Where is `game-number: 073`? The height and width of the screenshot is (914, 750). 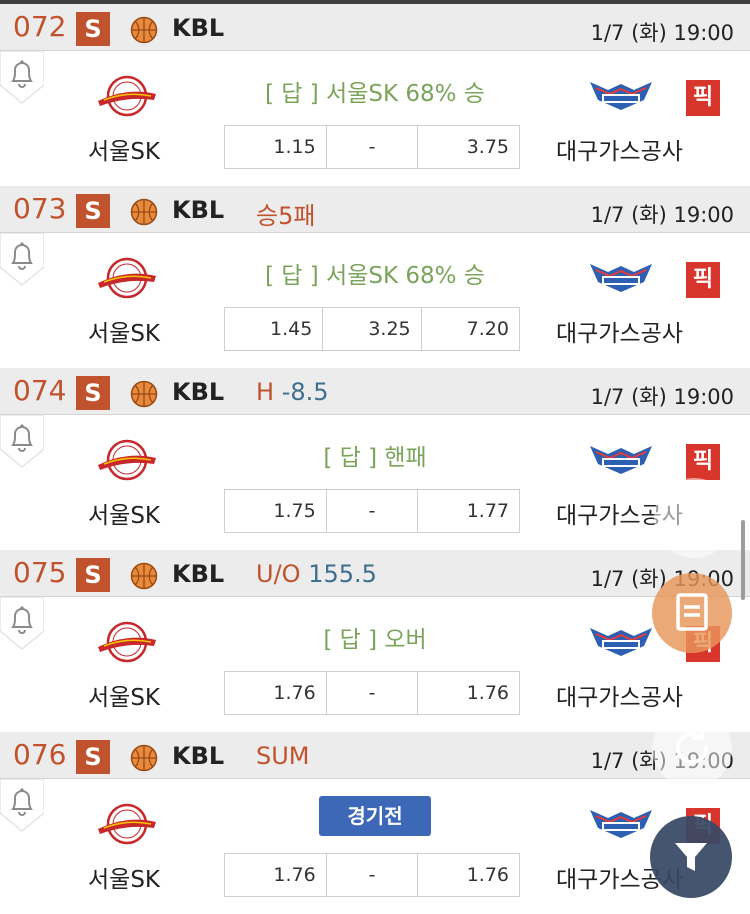 game-number: 073 is located at coordinates (40, 208).